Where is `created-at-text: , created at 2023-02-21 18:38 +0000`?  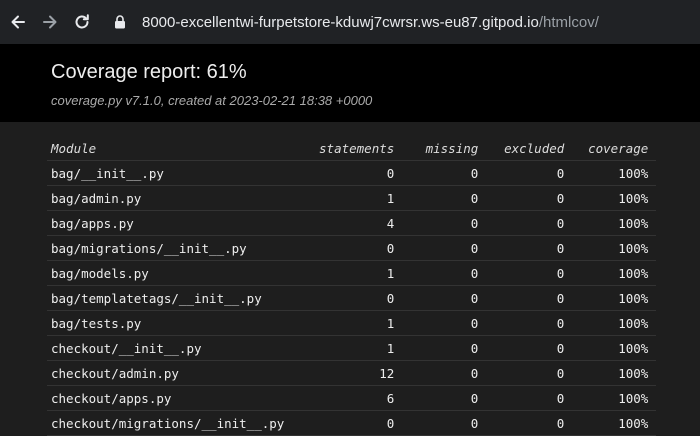 created-at-text: , created at 2023-02-21 18:38 +0000 is located at coordinates (266, 100).